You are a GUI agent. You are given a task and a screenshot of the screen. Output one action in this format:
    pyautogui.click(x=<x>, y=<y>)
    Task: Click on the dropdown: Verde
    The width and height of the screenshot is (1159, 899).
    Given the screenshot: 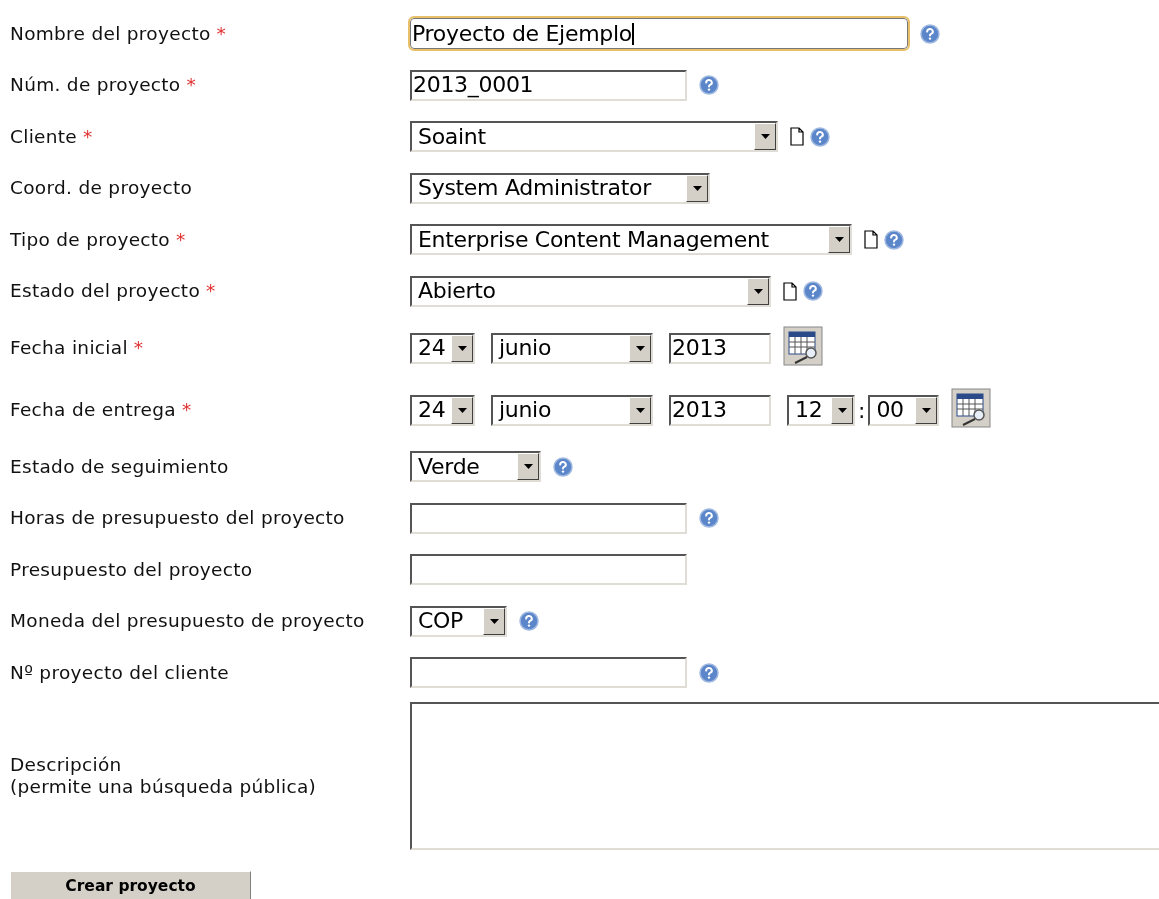 What is the action you would take?
    pyautogui.click(x=475, y=467)
    